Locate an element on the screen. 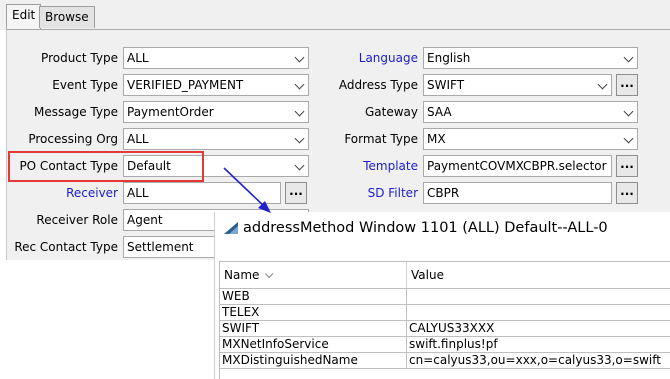  cell-name: MXDistinguishedName is located at coordinates (313, 360).